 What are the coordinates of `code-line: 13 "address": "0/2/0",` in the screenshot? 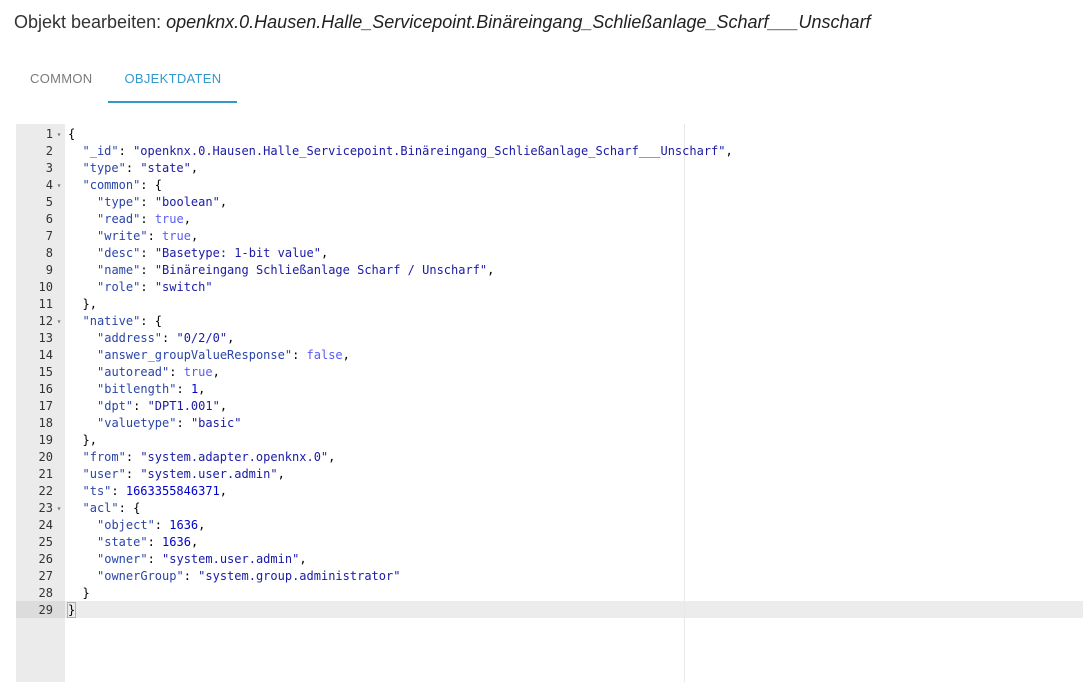 It's located at (549, 338).